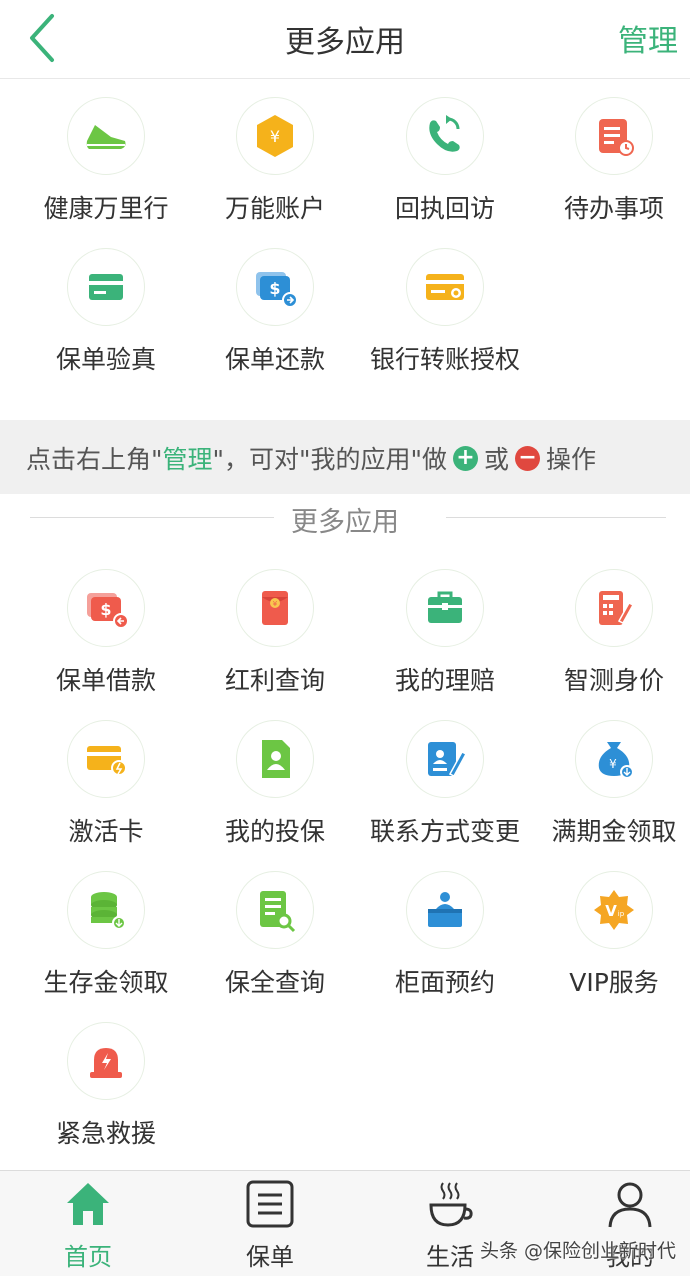  I want to click on app-item-policy-repay: $ 保单还款, so click(275, 323).